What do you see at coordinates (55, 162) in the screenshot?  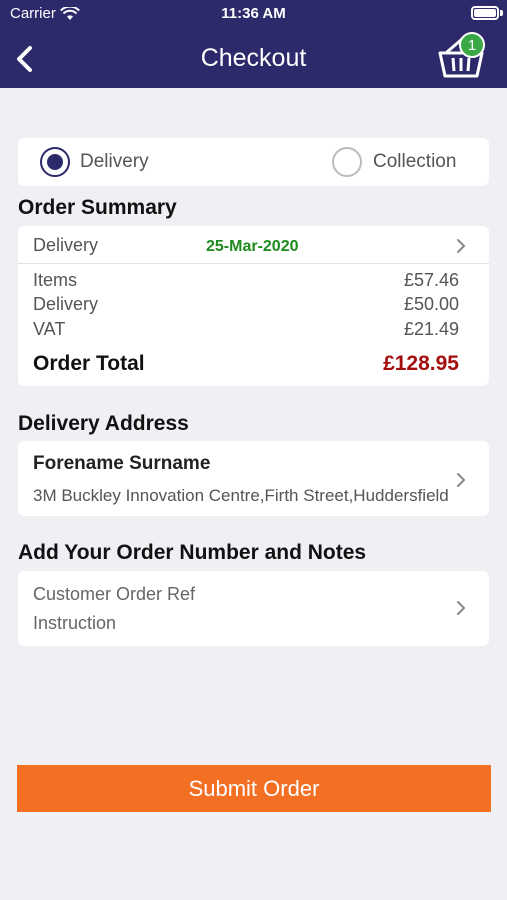 I see `delivery-radio` at bounding box center [55, 162].